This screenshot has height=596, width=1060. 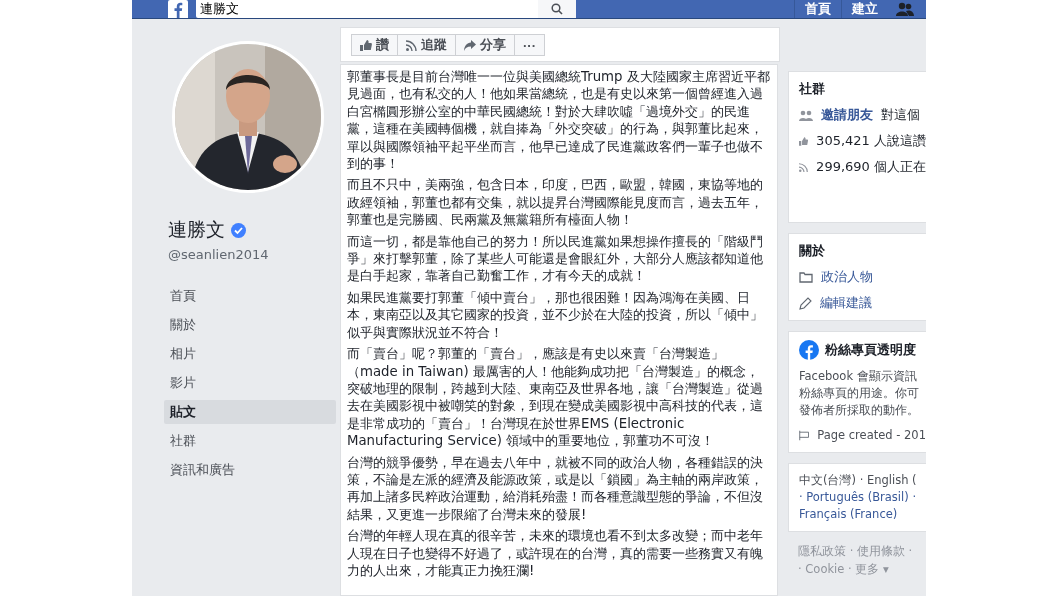 What do you see at coordinates (864, 9) in the screenshot?
I see `nav-link: 建立` at bounding box center [864, 9].